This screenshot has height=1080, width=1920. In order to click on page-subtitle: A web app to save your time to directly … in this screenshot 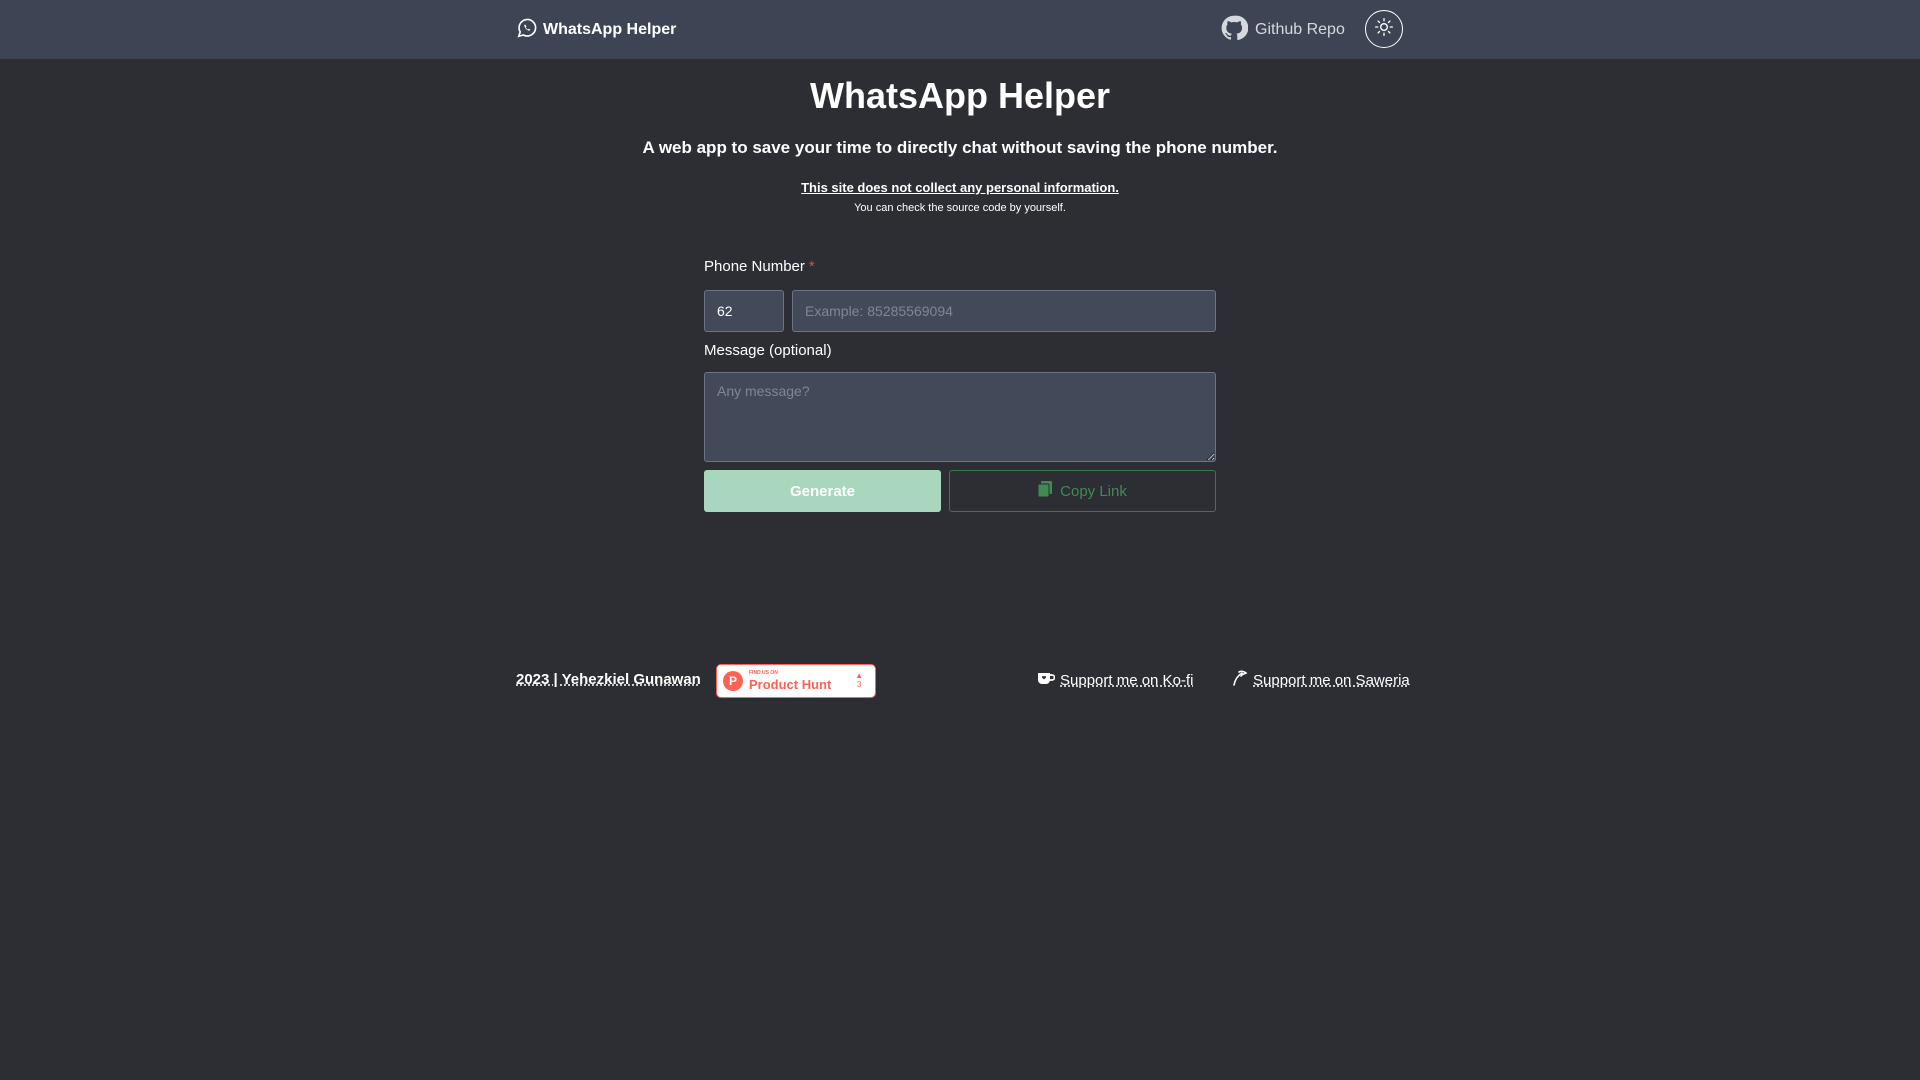, I will do `click(960, 147)`.